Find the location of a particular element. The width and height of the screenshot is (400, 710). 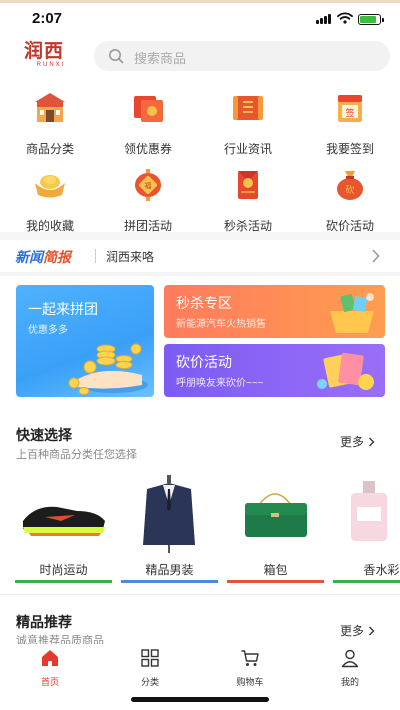

home-icon is located at coordinates (50, 658).